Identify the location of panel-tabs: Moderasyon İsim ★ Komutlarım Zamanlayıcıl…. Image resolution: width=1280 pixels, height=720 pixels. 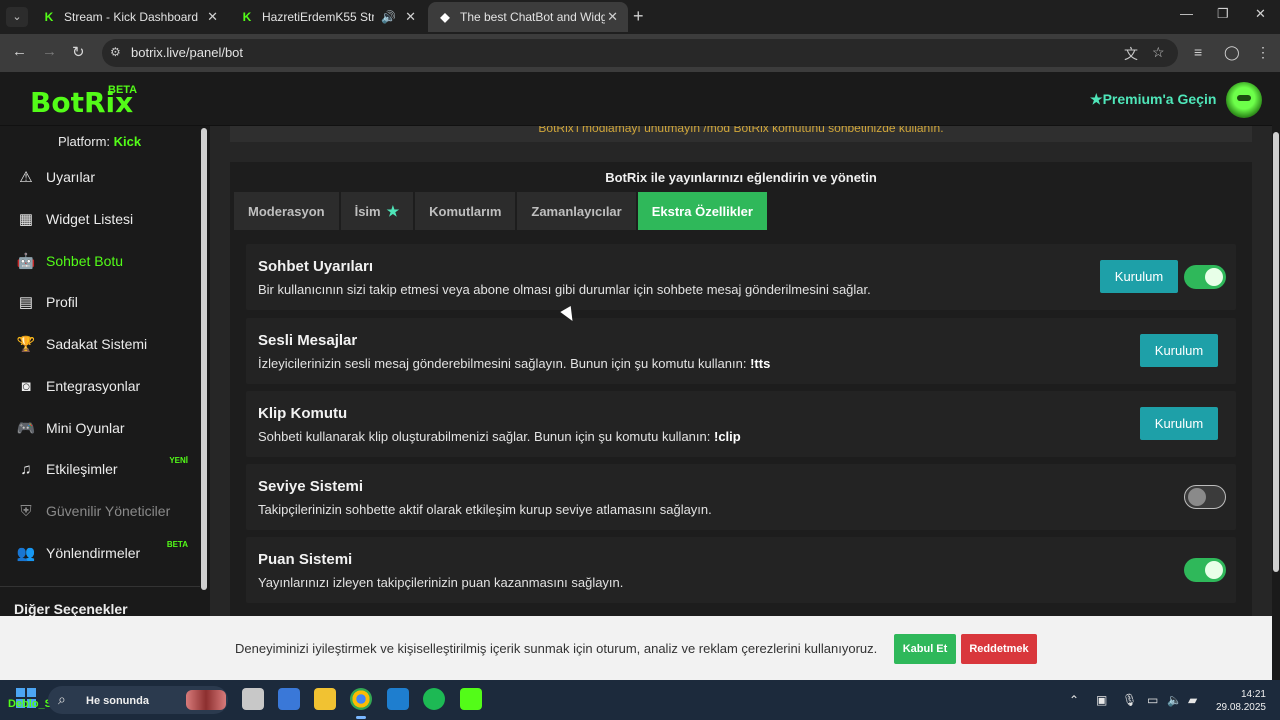
(500, 211).